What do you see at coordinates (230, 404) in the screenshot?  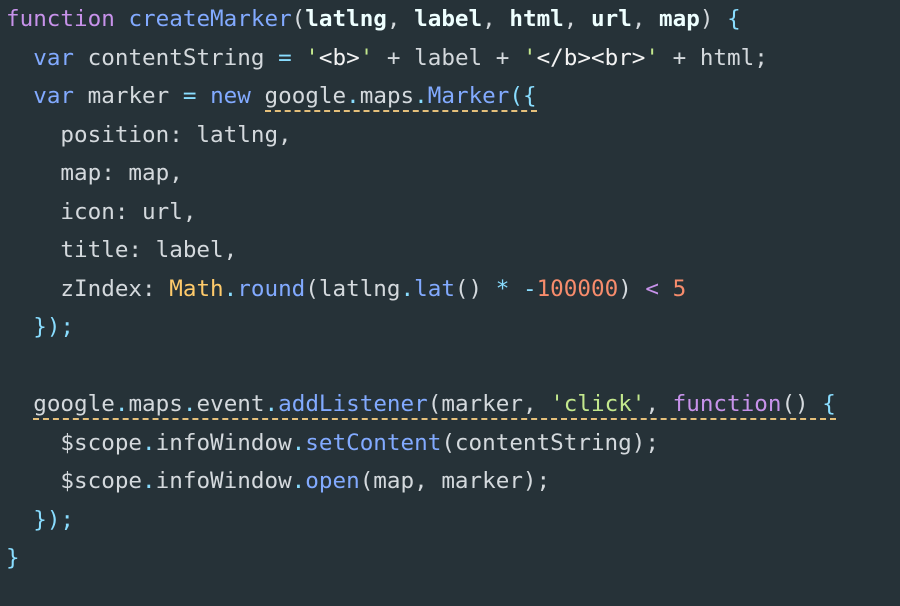 I see `code-token: event` at bounding box center [230, 404].